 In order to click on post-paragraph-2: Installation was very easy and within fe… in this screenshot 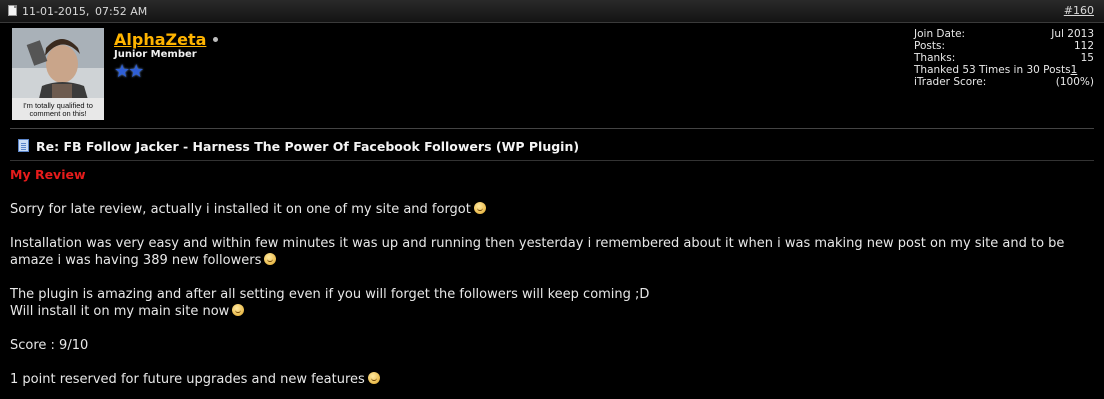, I will do `click(550, 252)`.